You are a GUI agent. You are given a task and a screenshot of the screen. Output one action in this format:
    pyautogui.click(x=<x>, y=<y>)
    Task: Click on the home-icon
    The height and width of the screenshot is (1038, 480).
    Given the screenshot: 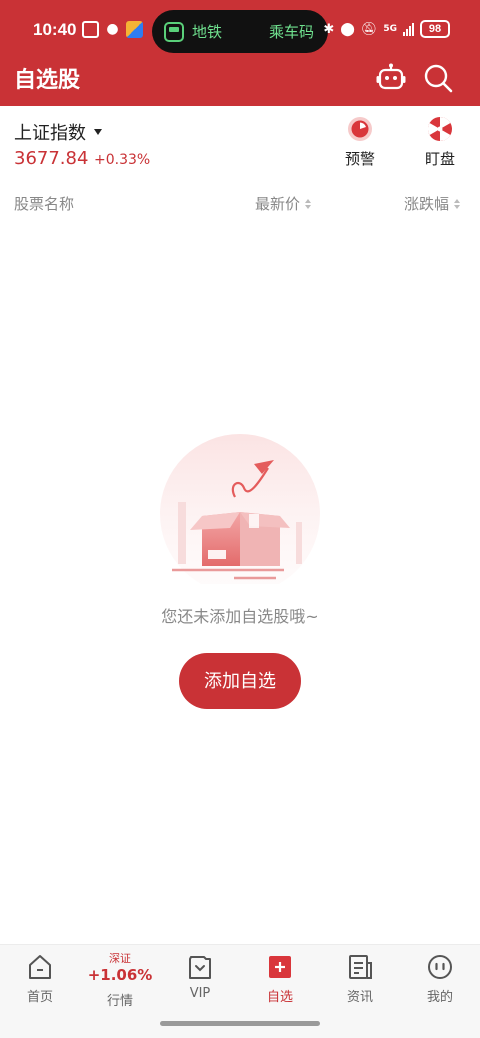 What is the action you would take?
    pyautogui.click(x=40, y=967)
    